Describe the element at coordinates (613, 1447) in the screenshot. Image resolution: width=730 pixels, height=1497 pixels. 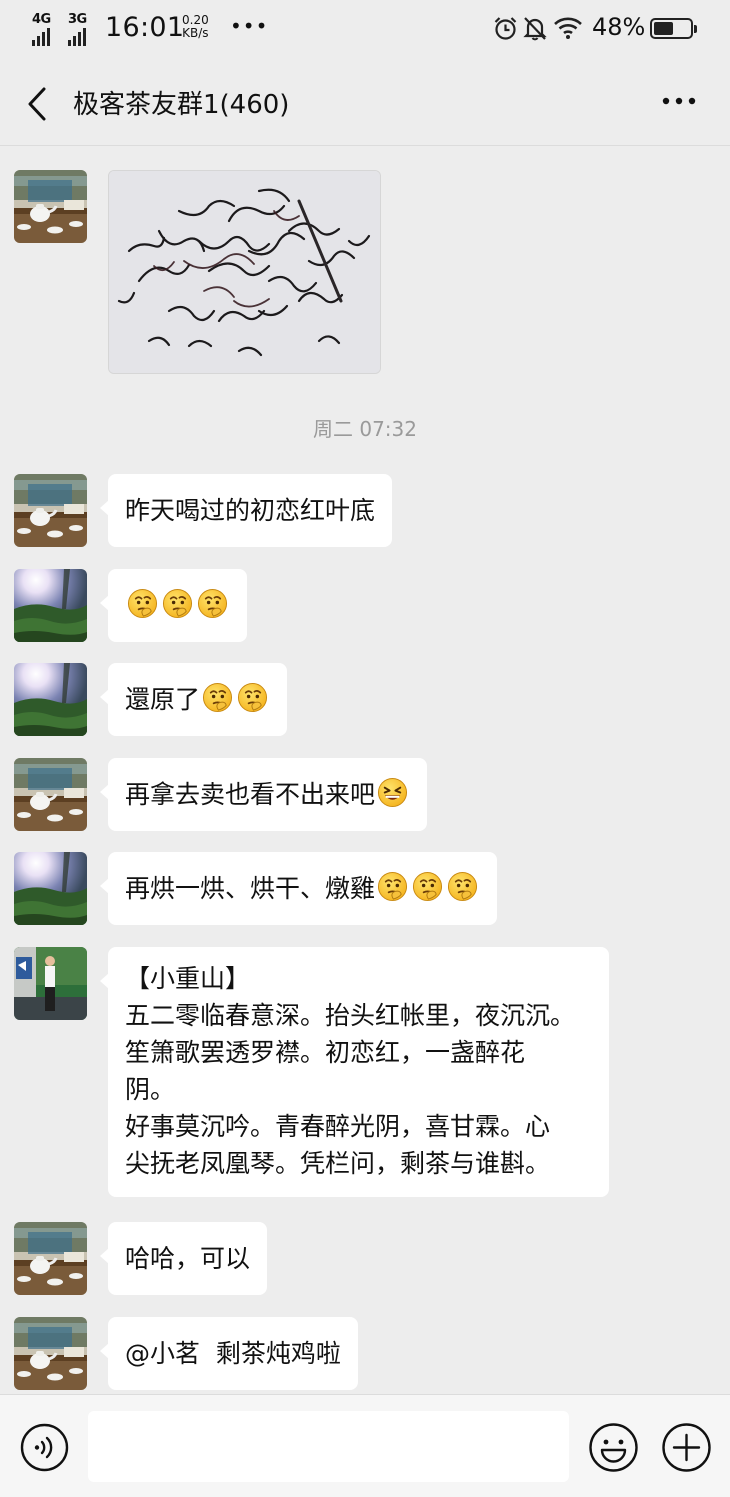
I see `emoji-icon` at that location.